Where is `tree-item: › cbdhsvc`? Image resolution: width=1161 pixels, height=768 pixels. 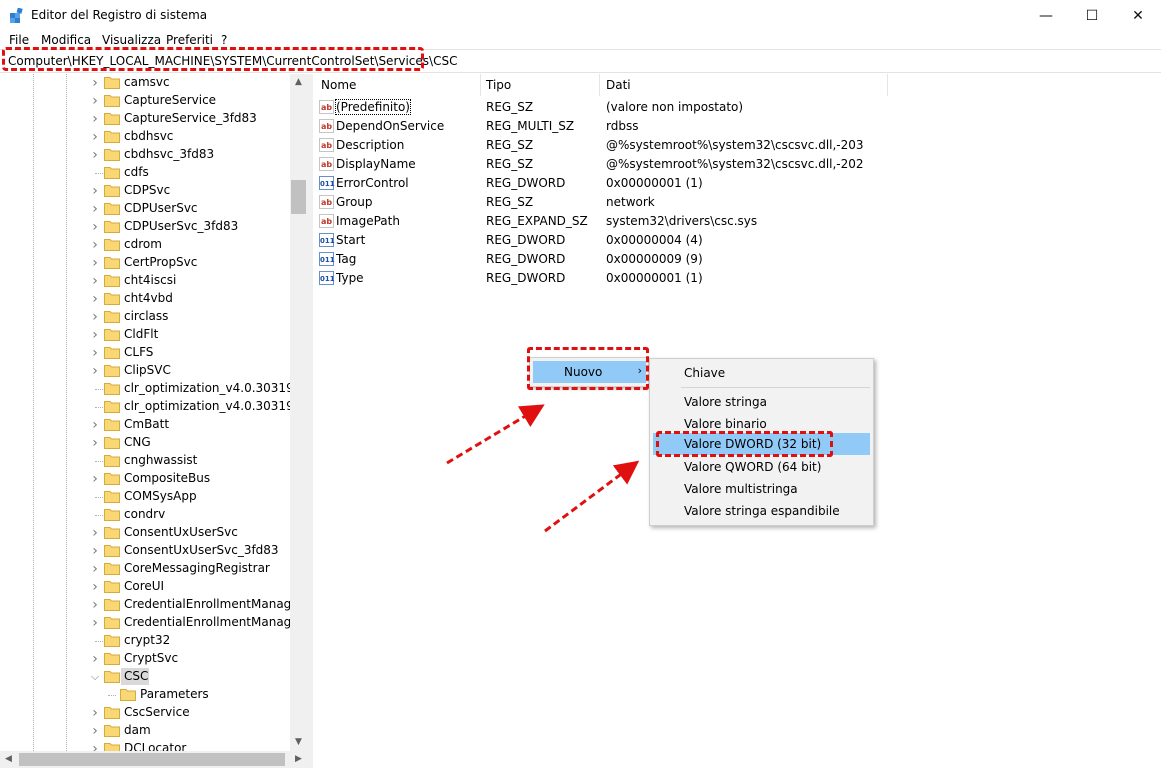 tree-item: › cbdhsvc is located at coordinates (145, 137).